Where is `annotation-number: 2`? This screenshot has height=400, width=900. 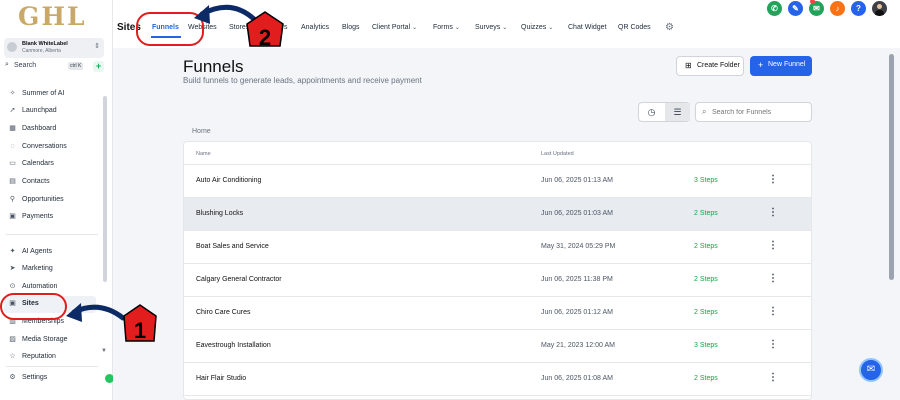 annotation-number: 2 is located at coordinates (265, 37).